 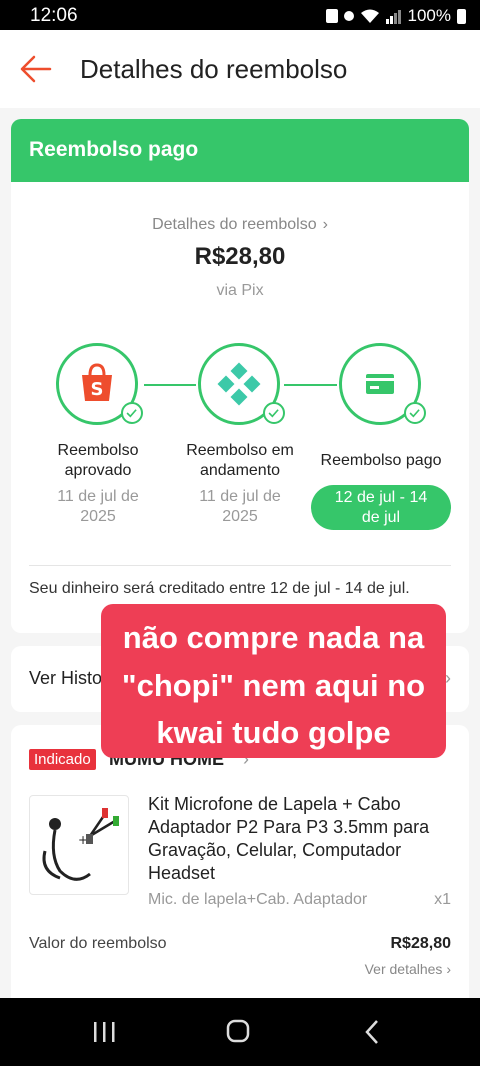 What do you see at coordinates (240, 565) in the screenshot?
I see `divider` at bounding box center [240, 565].